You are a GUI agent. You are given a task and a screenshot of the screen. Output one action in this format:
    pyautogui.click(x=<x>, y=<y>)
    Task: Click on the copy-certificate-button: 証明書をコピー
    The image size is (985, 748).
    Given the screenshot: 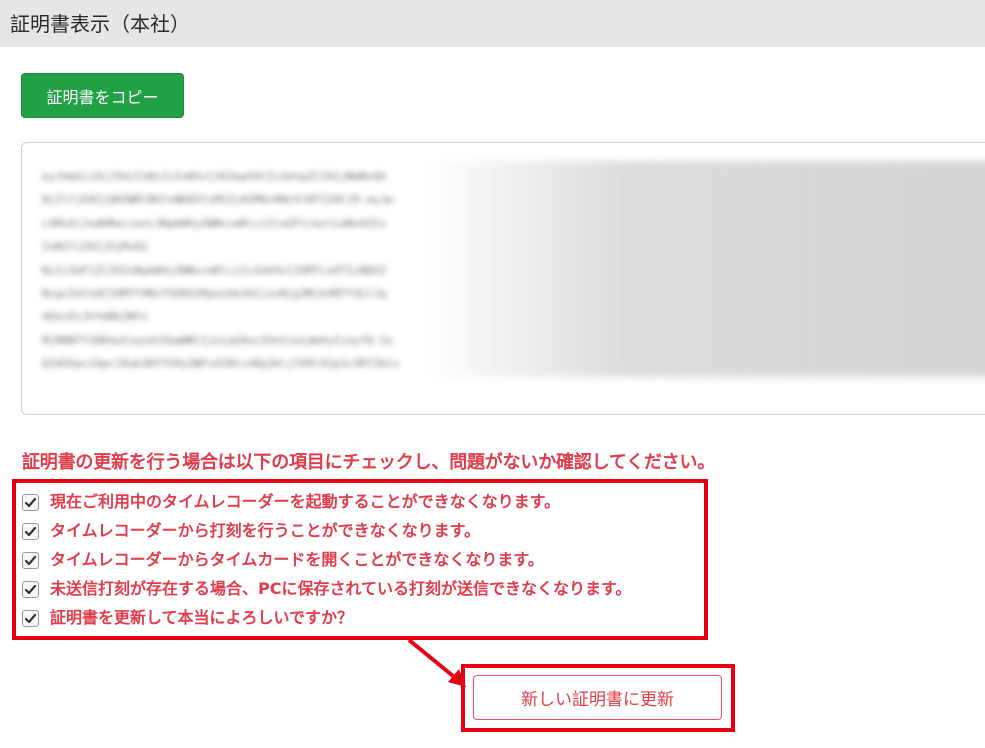 What is the action you would take?
    pyautogui.click(x=102, y=95)
    